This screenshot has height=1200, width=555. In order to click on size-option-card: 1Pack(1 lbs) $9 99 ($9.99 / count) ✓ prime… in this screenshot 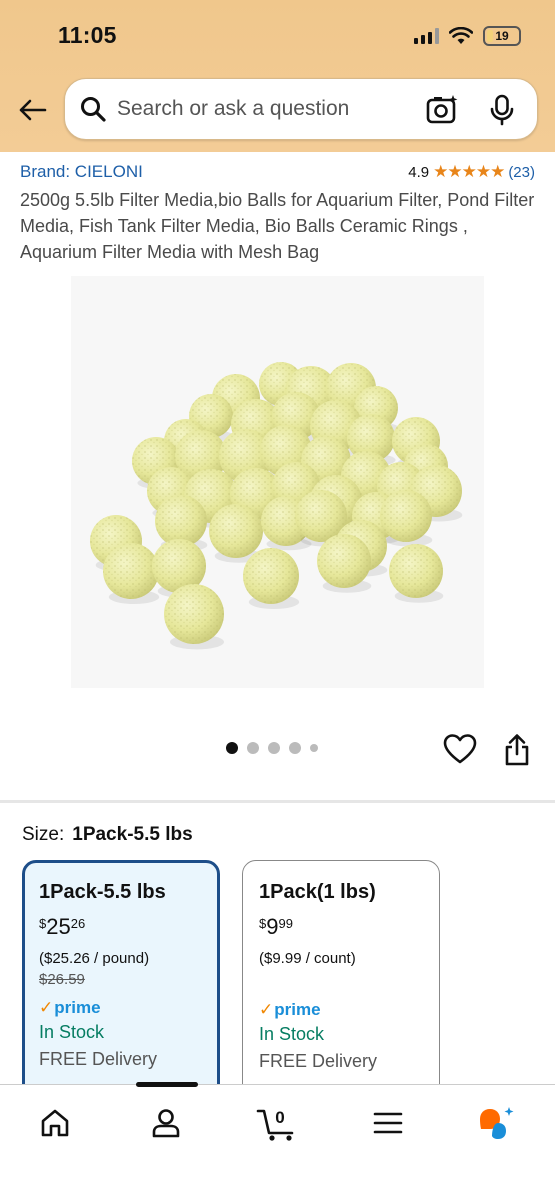, I will do `click(341, 980)`.